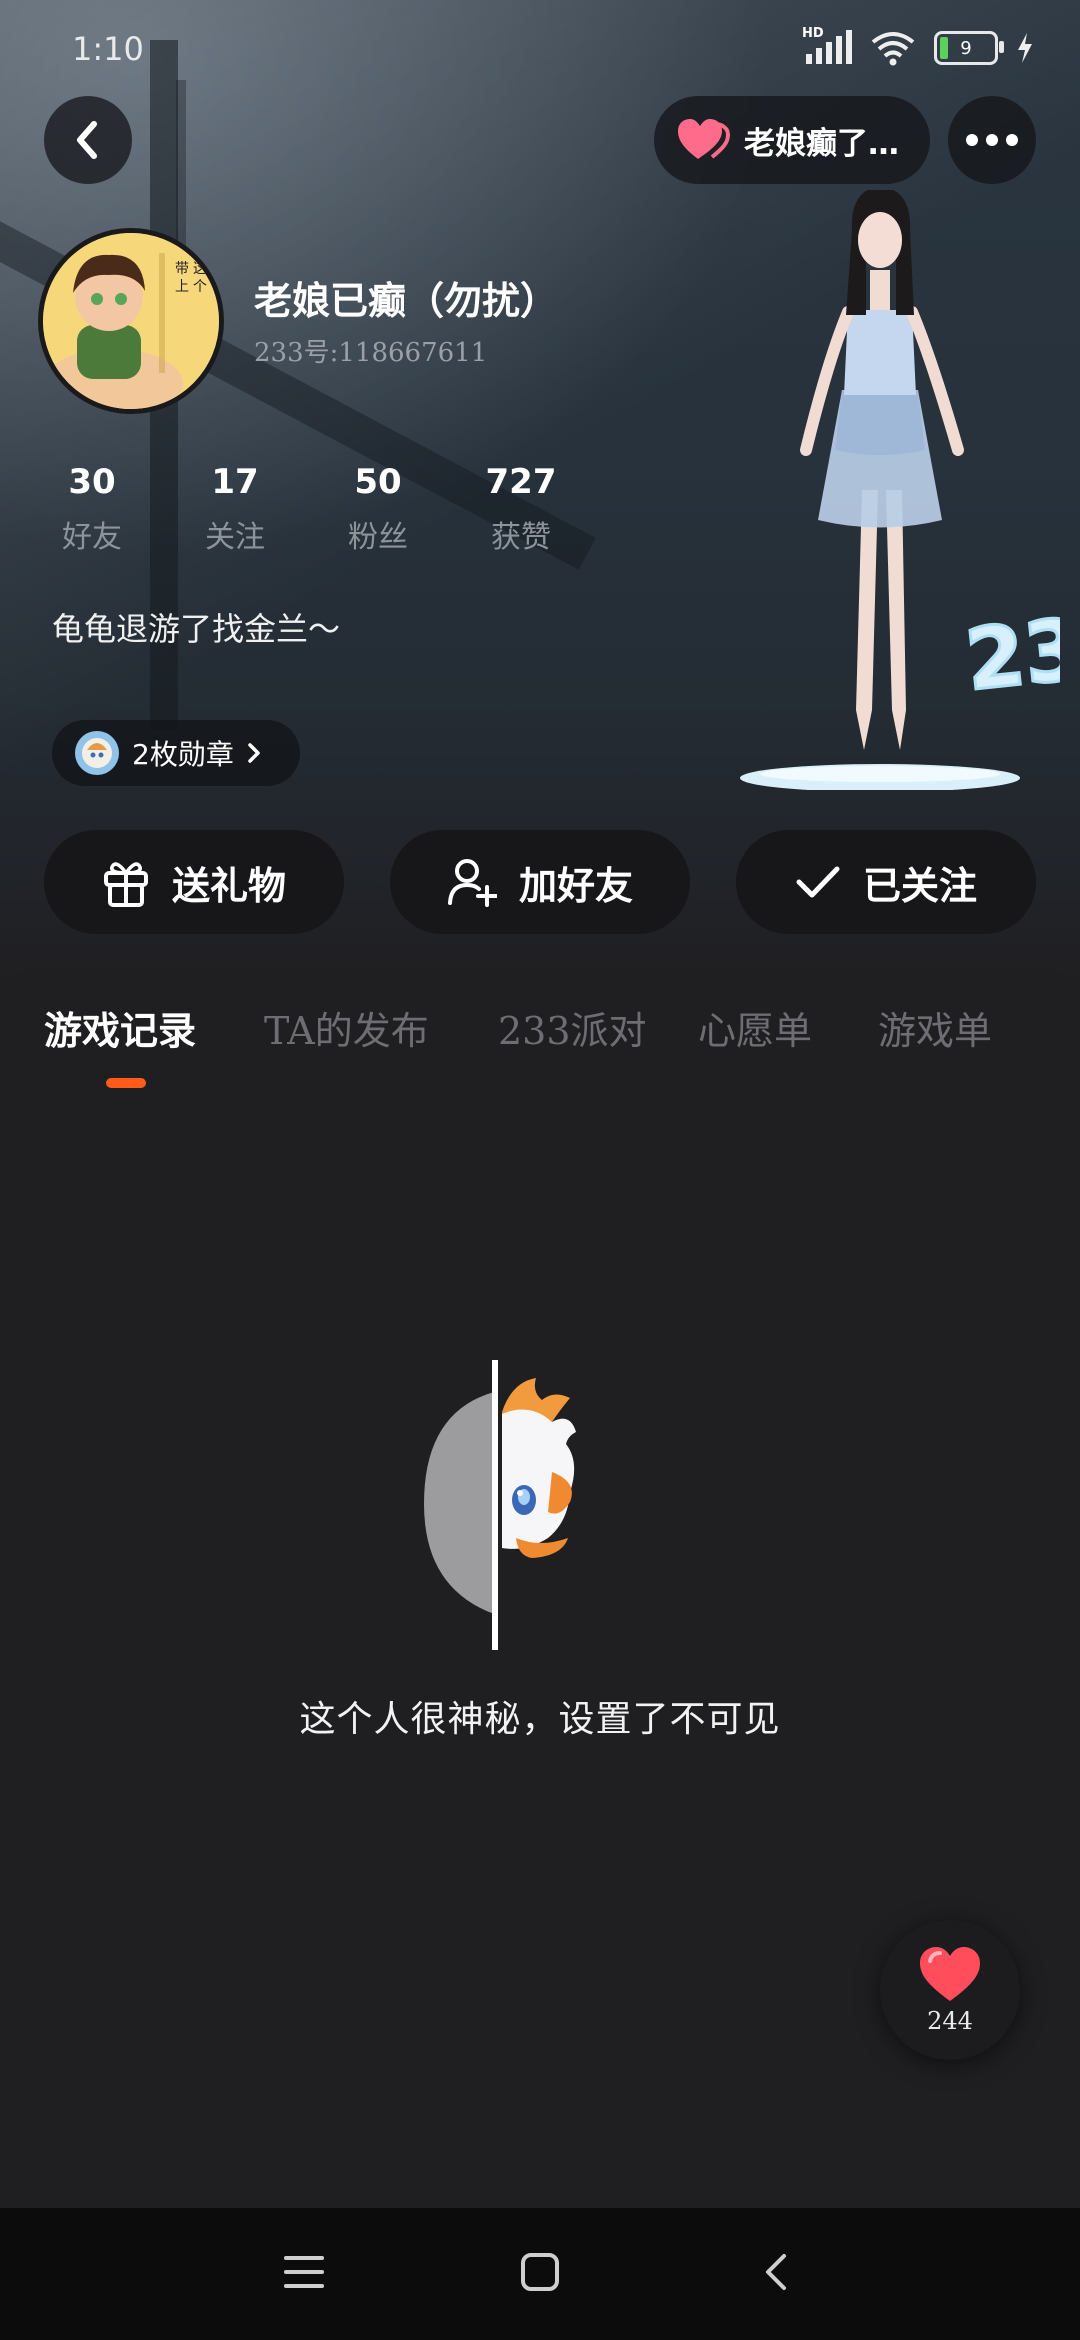  What do you see at coordinates (776, 2272) in the screenshot?
I see `nav-back-icon` at bounding box center [776, 2272].